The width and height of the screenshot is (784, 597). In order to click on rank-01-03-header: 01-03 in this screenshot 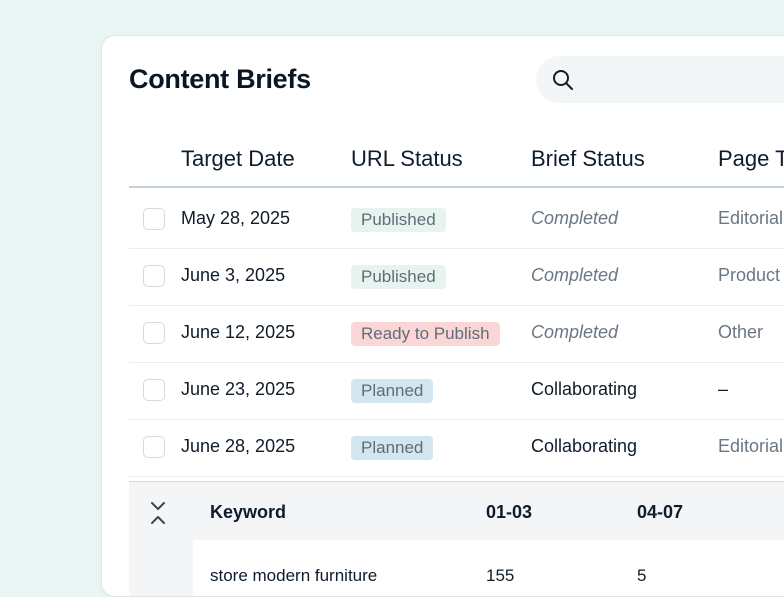, I will do `click(509, 512)`.